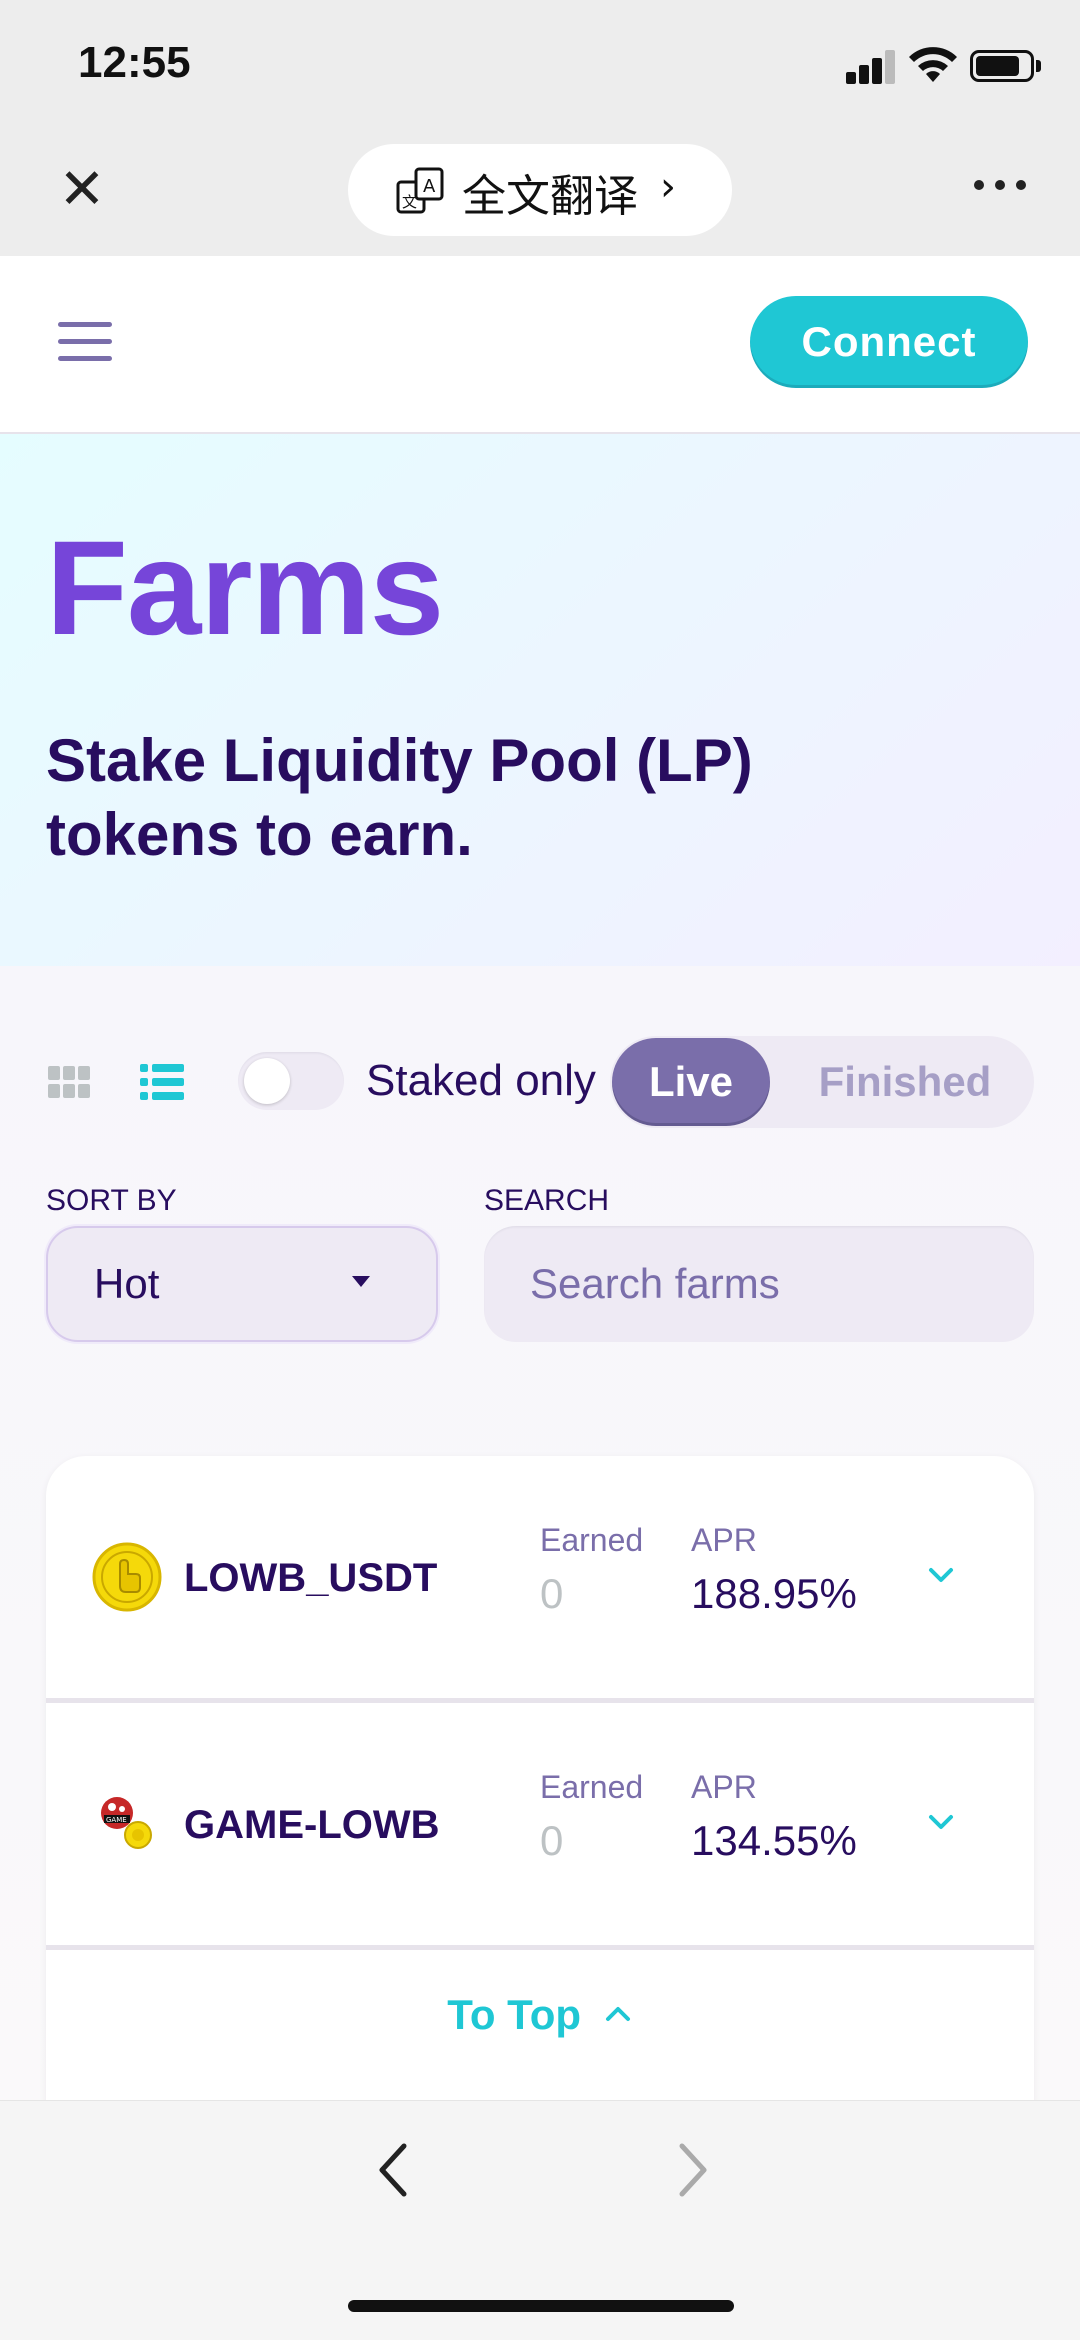 The image size is (1080, 2340). I want to click on forward-arrow-icon, so click(689, 2170).